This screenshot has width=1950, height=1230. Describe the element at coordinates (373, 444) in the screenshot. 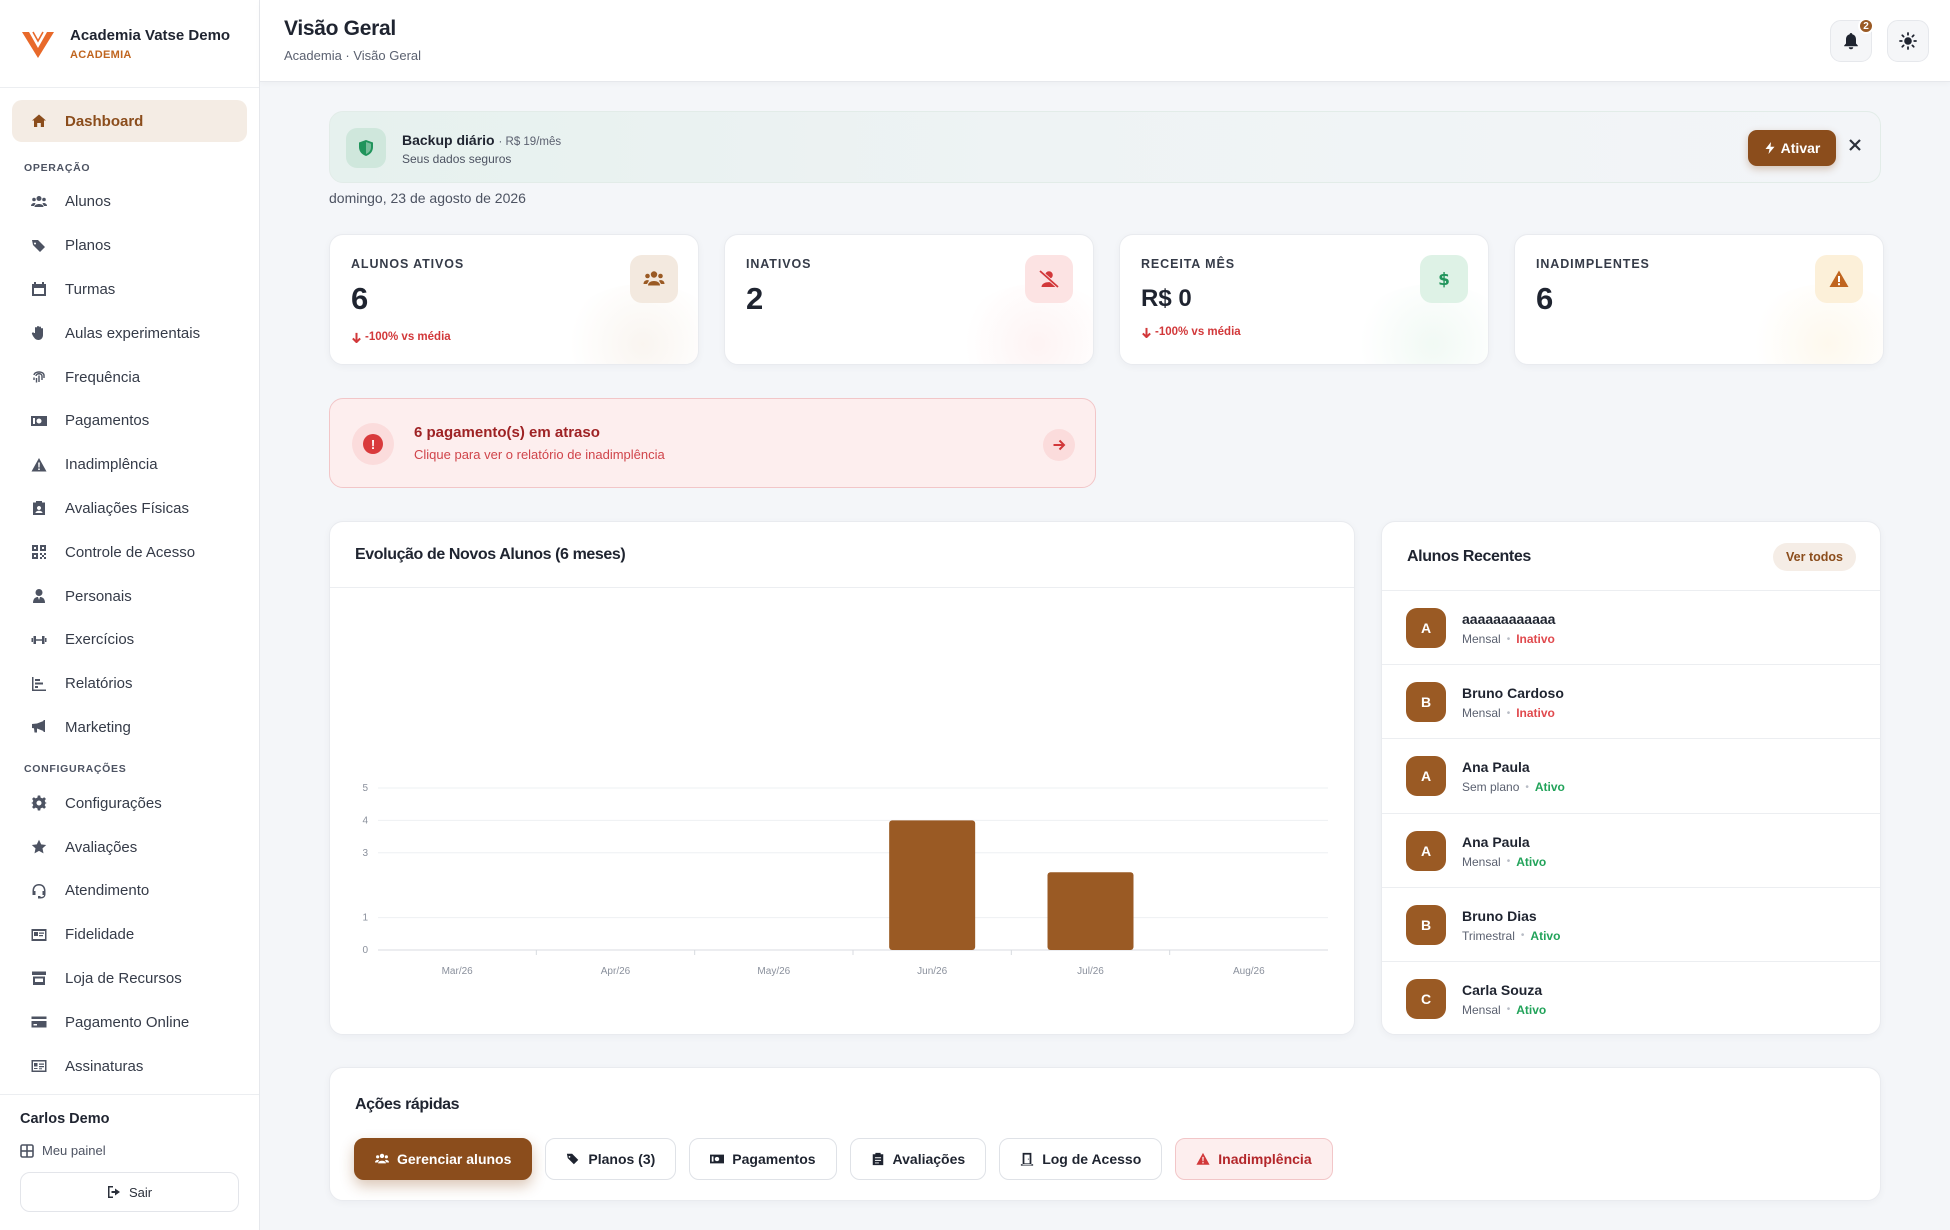

I see `alert-circle-icon: !` at that location.